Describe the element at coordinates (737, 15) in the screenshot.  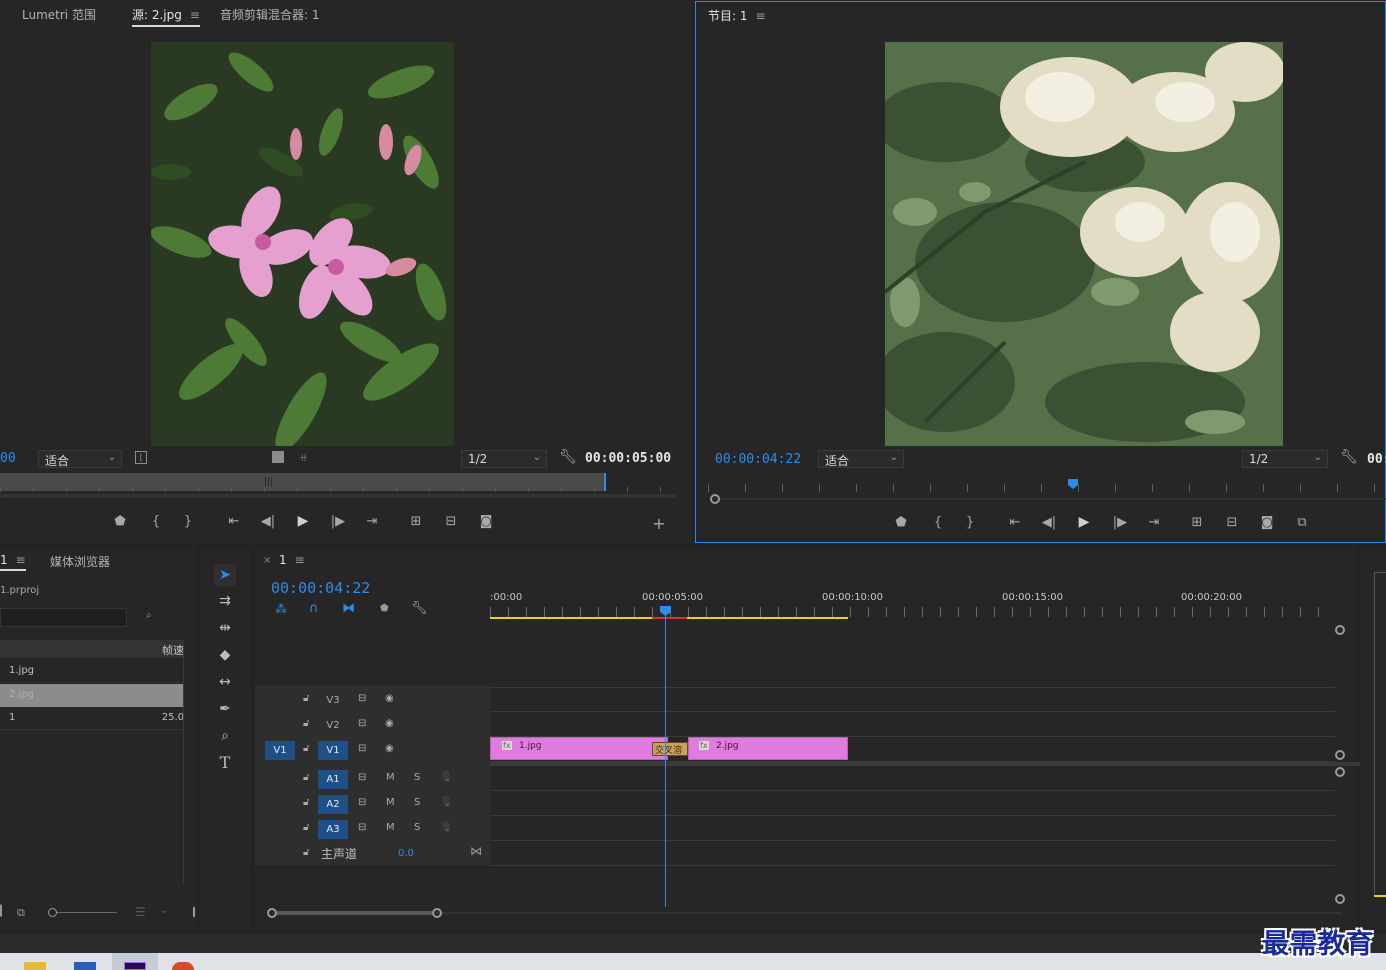
I see `tab-program: 节目: 1 ≡` at that location.